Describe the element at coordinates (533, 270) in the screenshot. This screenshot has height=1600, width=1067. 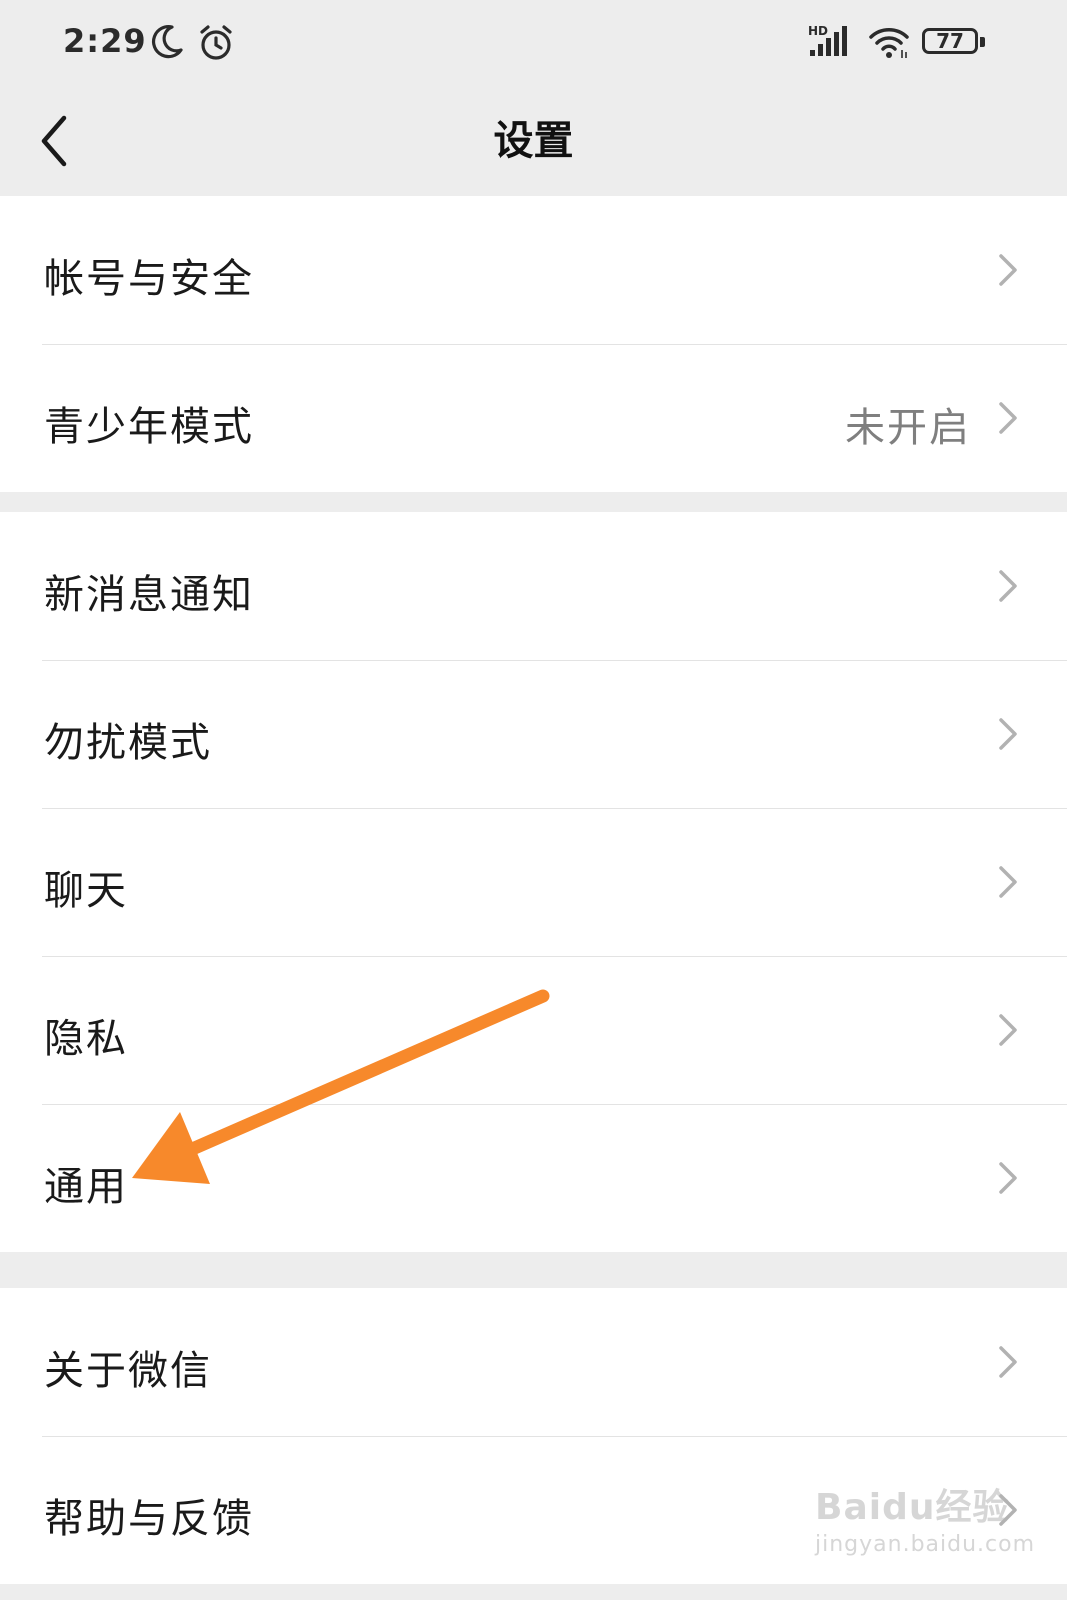
I see `settings-item-account-security: 帐号与安全` at that location.